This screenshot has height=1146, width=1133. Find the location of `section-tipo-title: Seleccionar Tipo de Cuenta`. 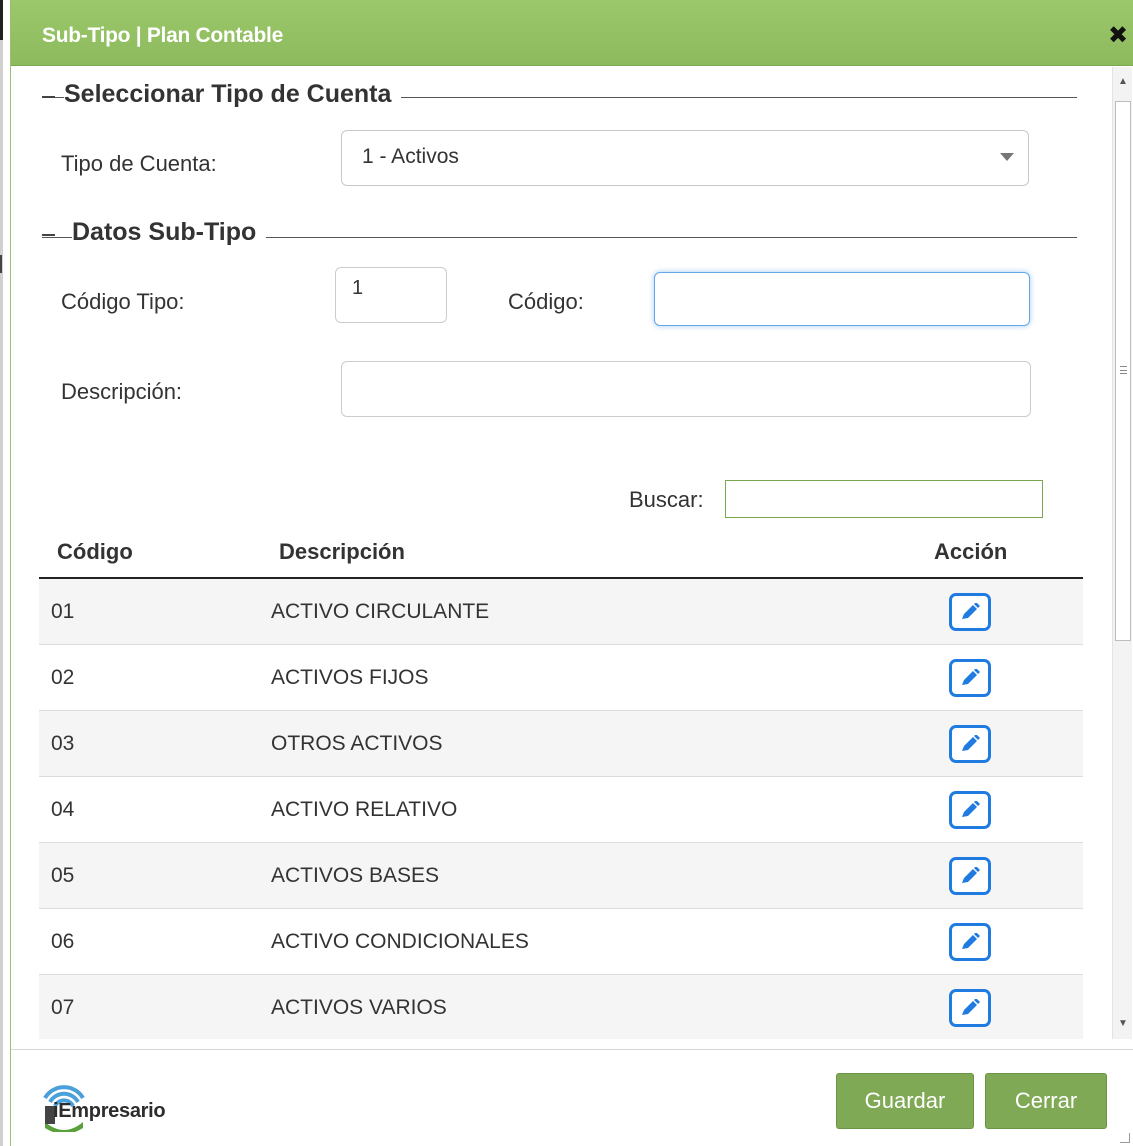

section-tipo-title: Seleccionar Tipo de Cuenta is located at coordinates (233, 94).